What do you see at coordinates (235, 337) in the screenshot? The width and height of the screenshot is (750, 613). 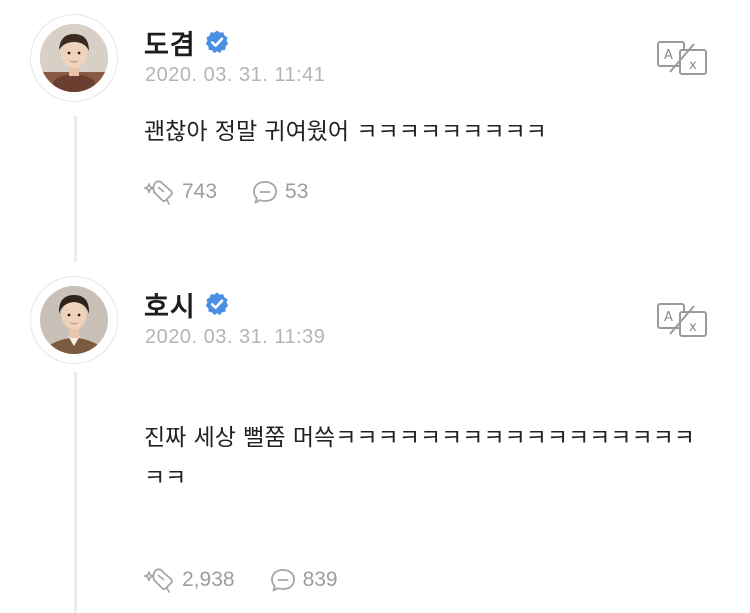 I see `timestamp: 2020. 03. 31. 11:39` at bounding box center [235, 337].